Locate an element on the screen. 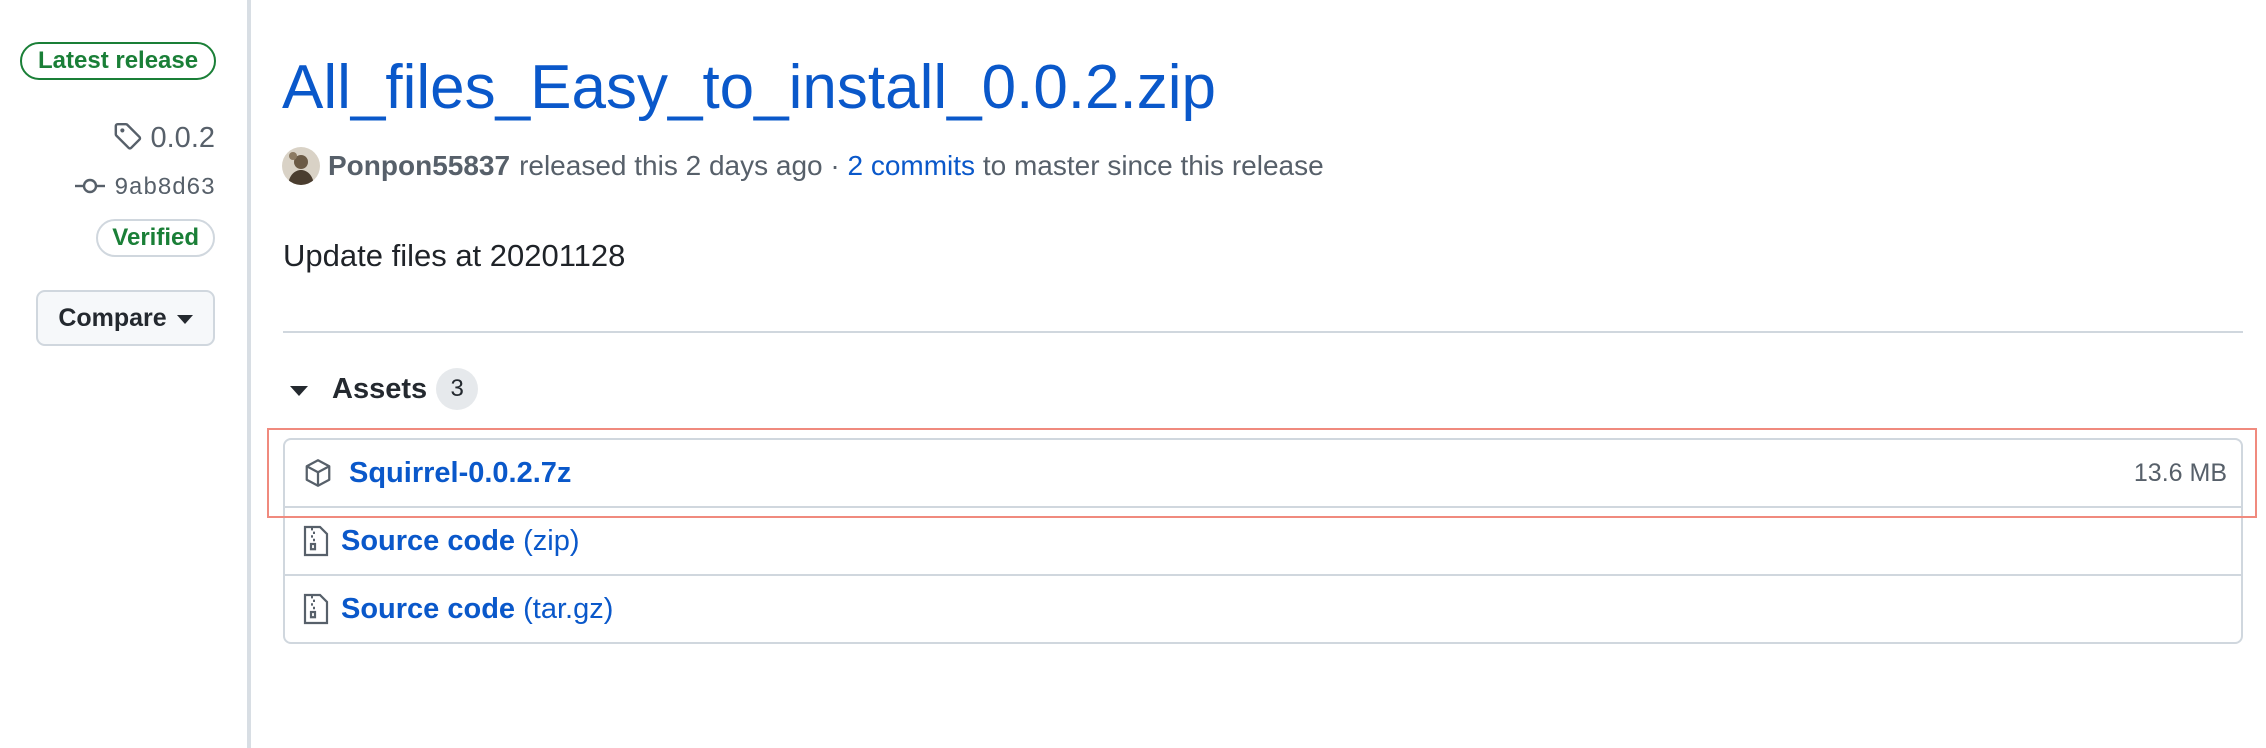  tag-link: 0.0.2 is located at coordinates (164, 138).